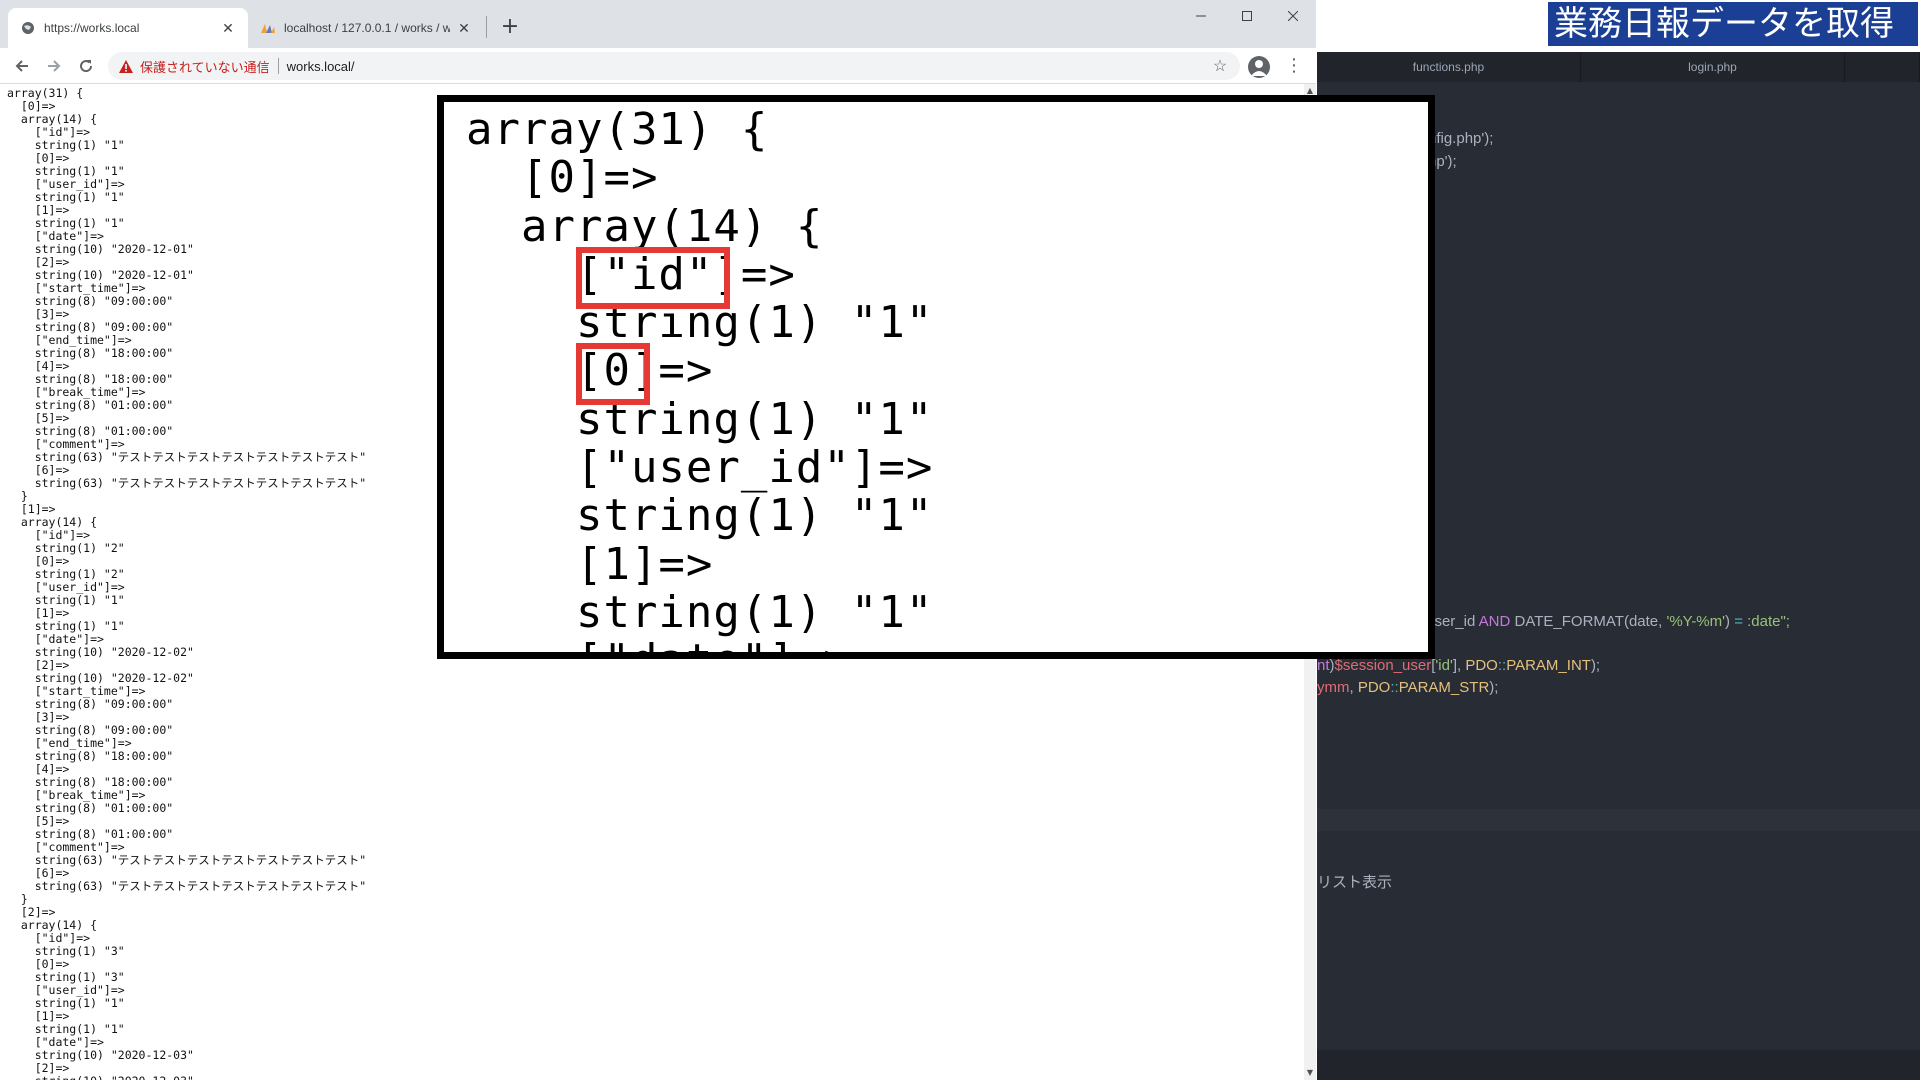 This screenshot has width=1920, height=1080. What do you see at coordinates (747, 66) in the screenshot?
I see `url-text: works.local/` at bounding box center [747, 66].